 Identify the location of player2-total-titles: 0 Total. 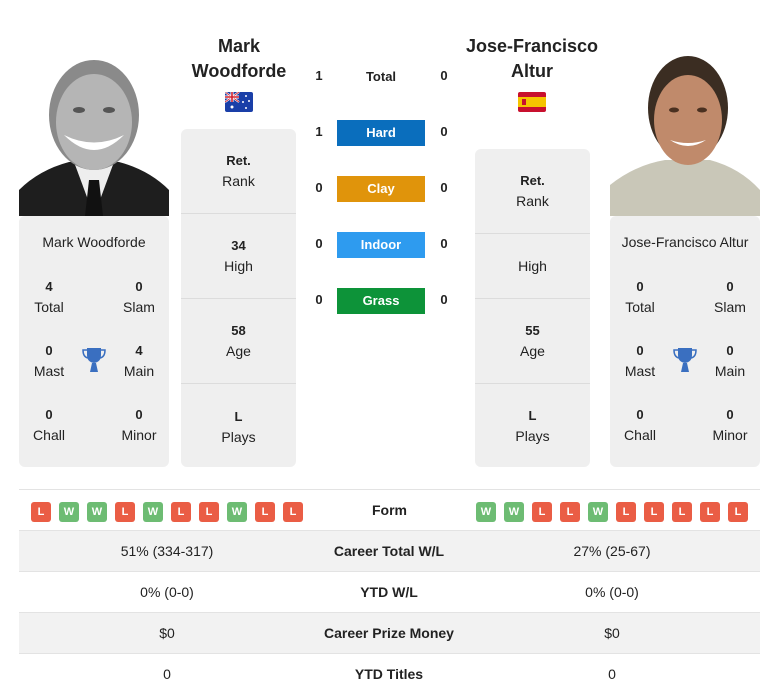
(640, 297).